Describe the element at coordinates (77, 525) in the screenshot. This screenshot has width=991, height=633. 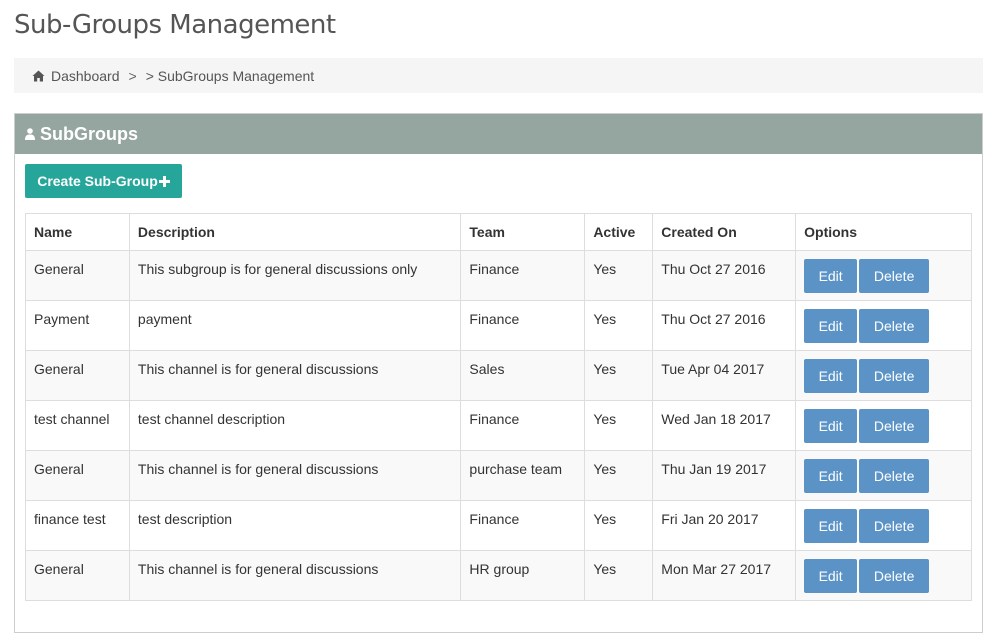
I see `cell-name: finance test` at that location.